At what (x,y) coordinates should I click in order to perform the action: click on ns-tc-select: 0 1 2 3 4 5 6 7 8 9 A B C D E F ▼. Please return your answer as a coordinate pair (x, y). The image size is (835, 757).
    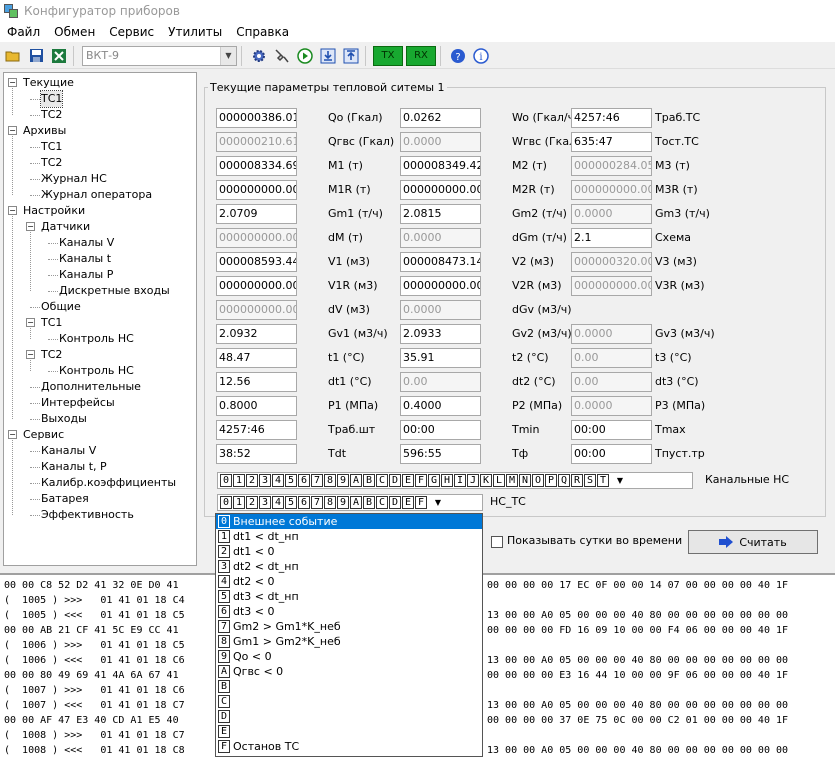
    Looking at the image, I should click on (350, 502).